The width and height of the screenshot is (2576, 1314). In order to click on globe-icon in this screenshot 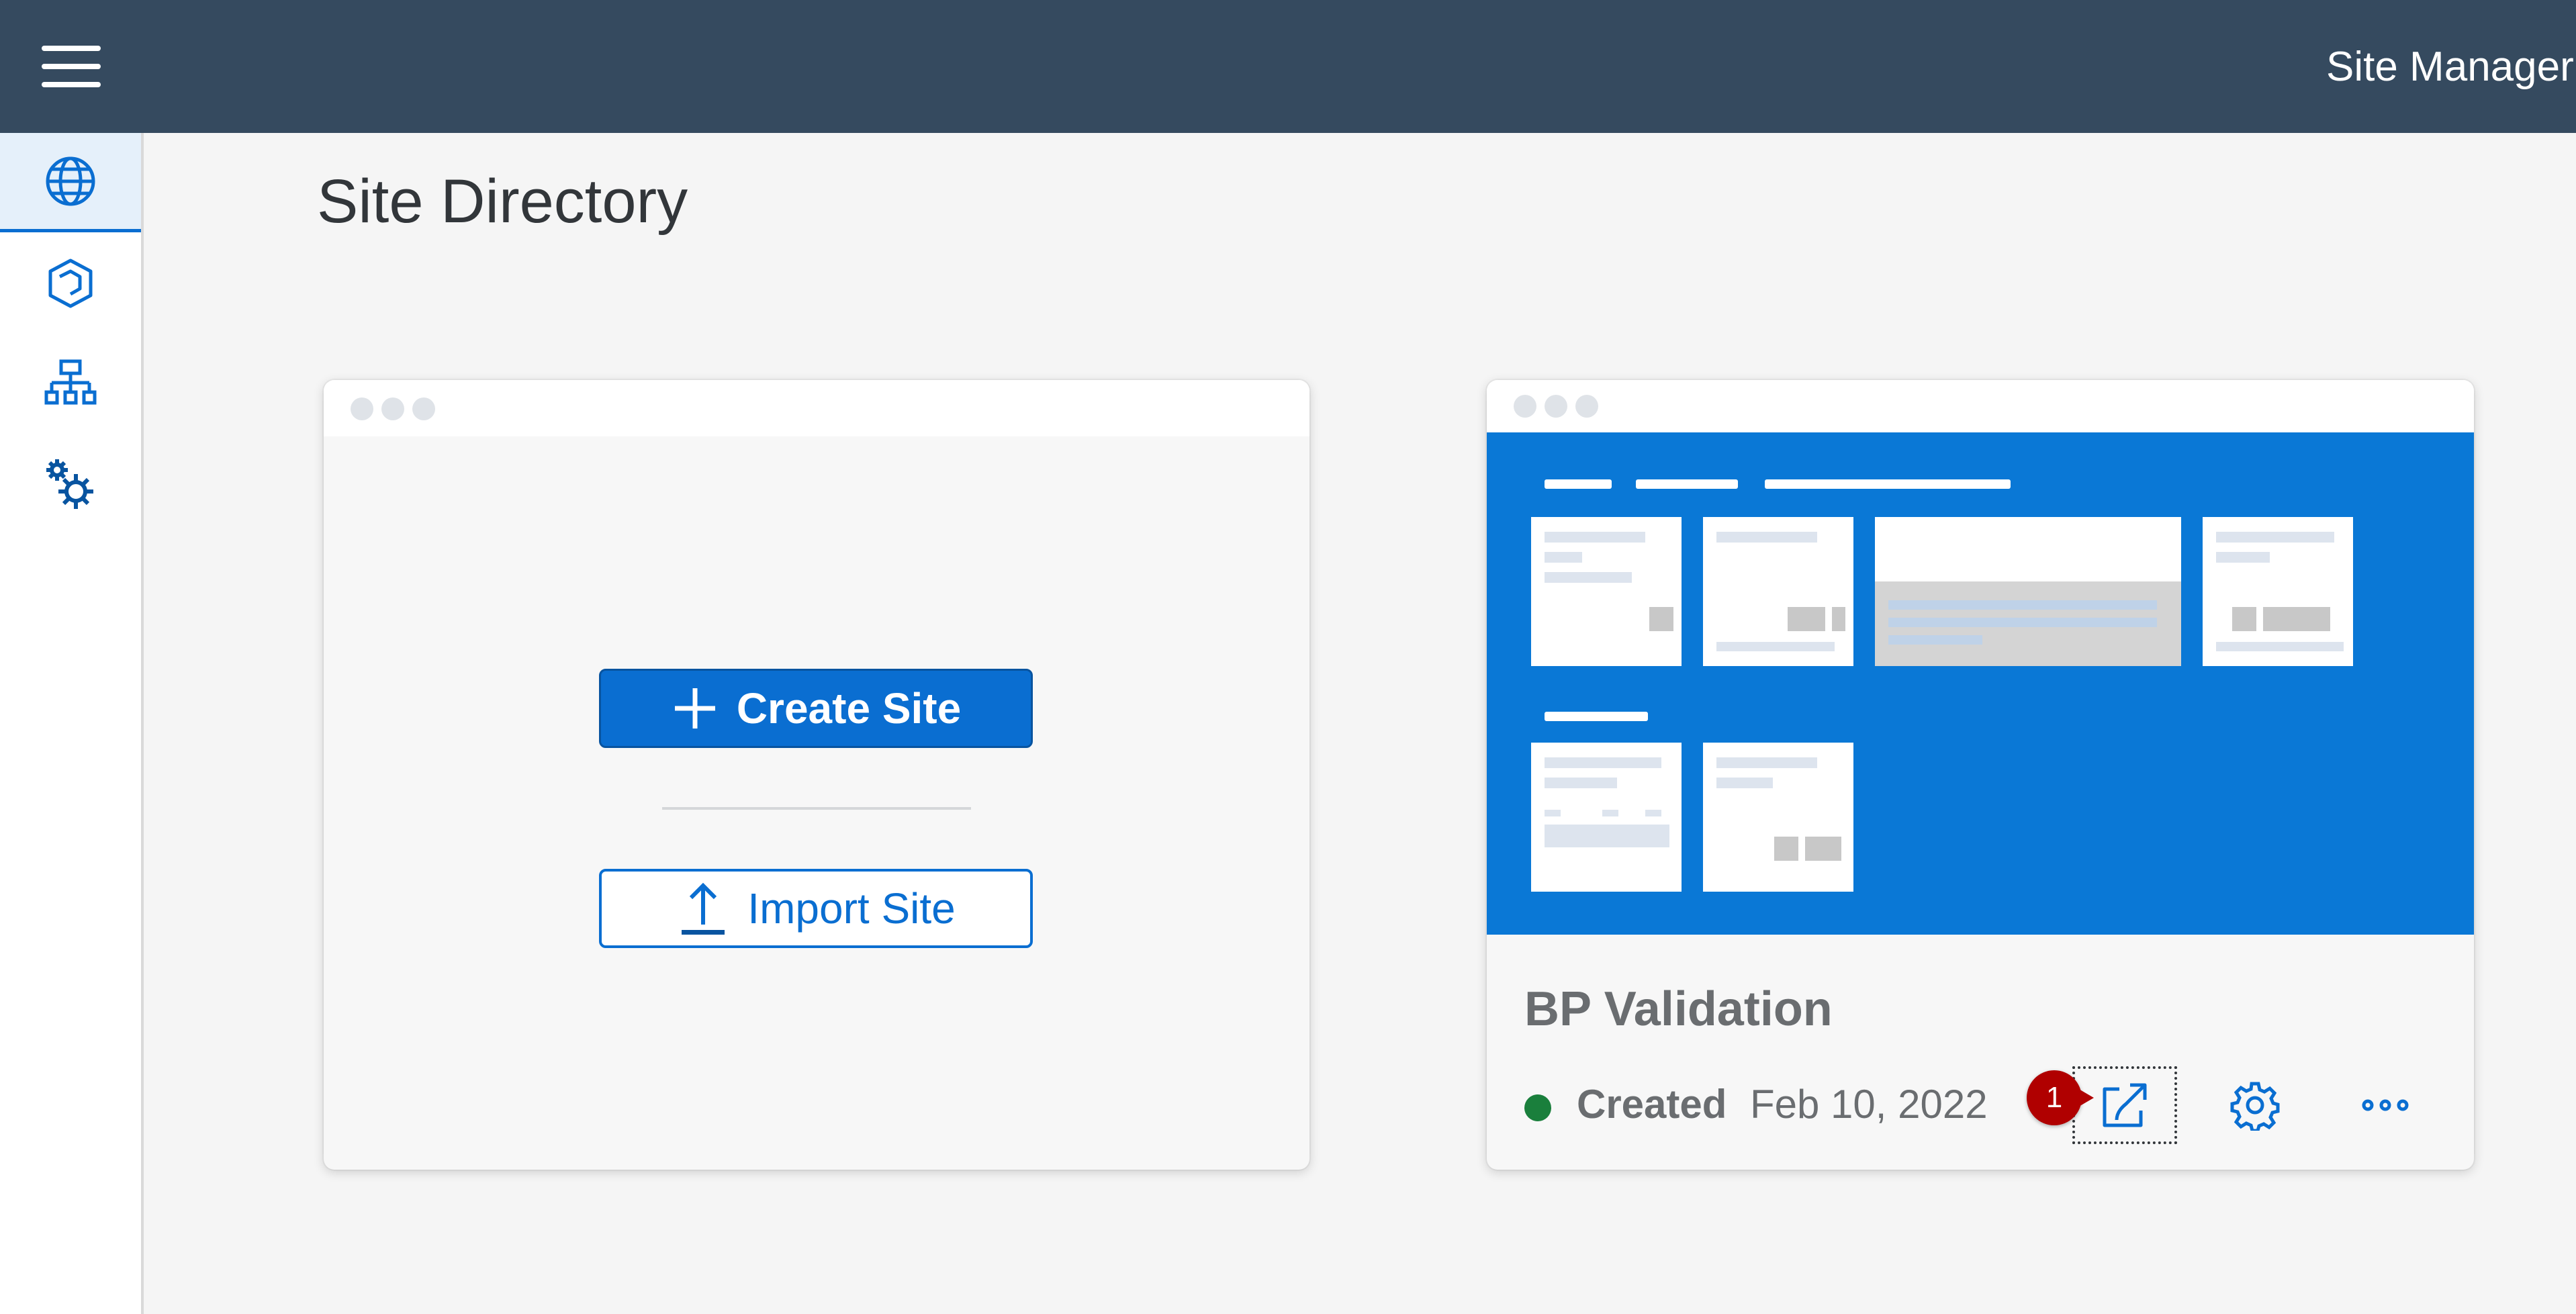, I will do `click(70, 180)`.